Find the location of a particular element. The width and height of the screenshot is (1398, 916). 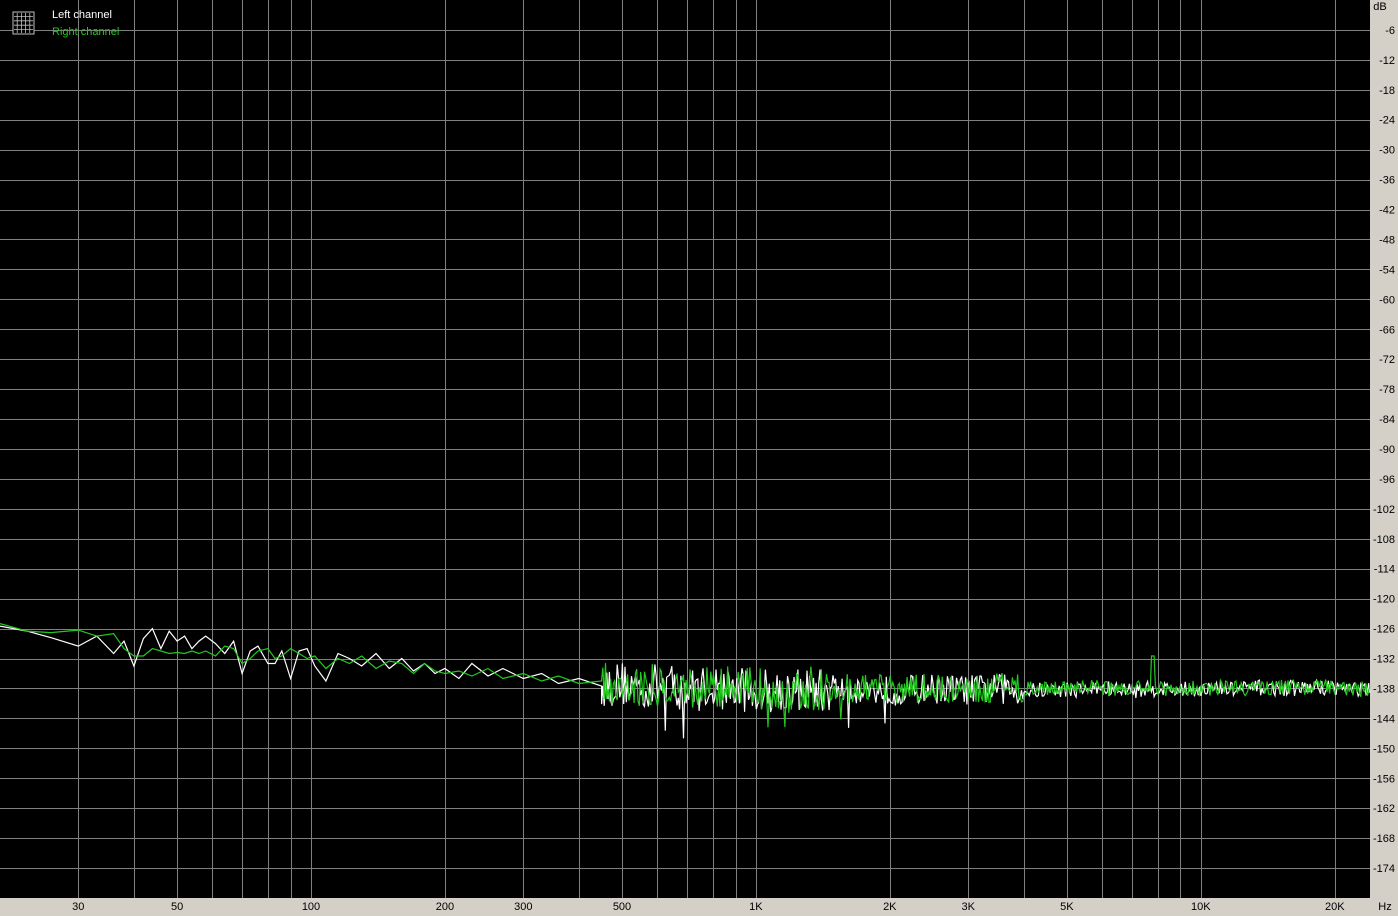

y-tick-label: -174 is located at coordinates (1384, 869).